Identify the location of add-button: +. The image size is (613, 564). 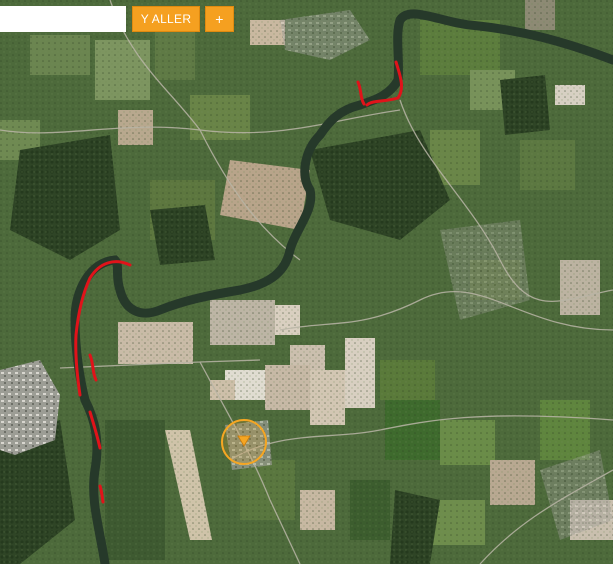
(219, 19).